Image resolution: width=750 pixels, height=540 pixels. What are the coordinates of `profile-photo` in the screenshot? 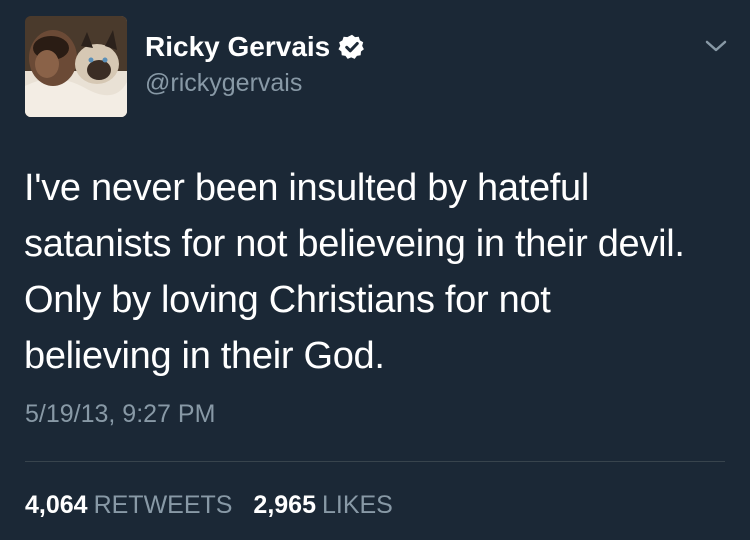 It's located at (76, 66).